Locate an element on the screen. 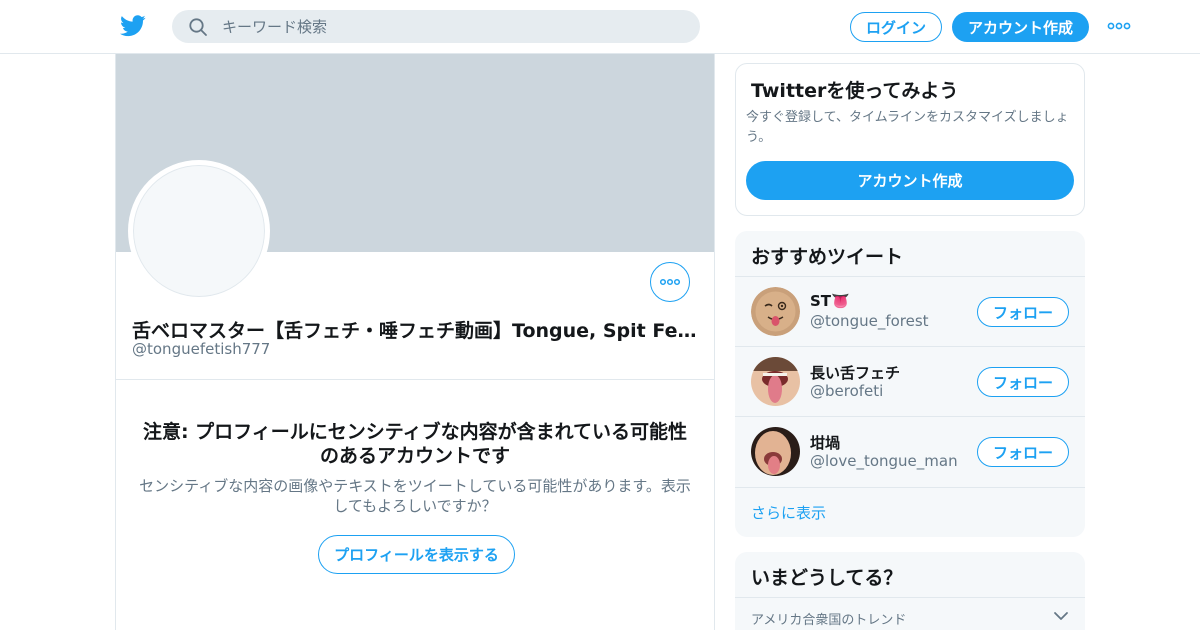 Image resolution: width=1200 pixels, height=630 pixels. list-item: 長い舌フェチ @berofeti フォロー is located at coordinates (910, 381).